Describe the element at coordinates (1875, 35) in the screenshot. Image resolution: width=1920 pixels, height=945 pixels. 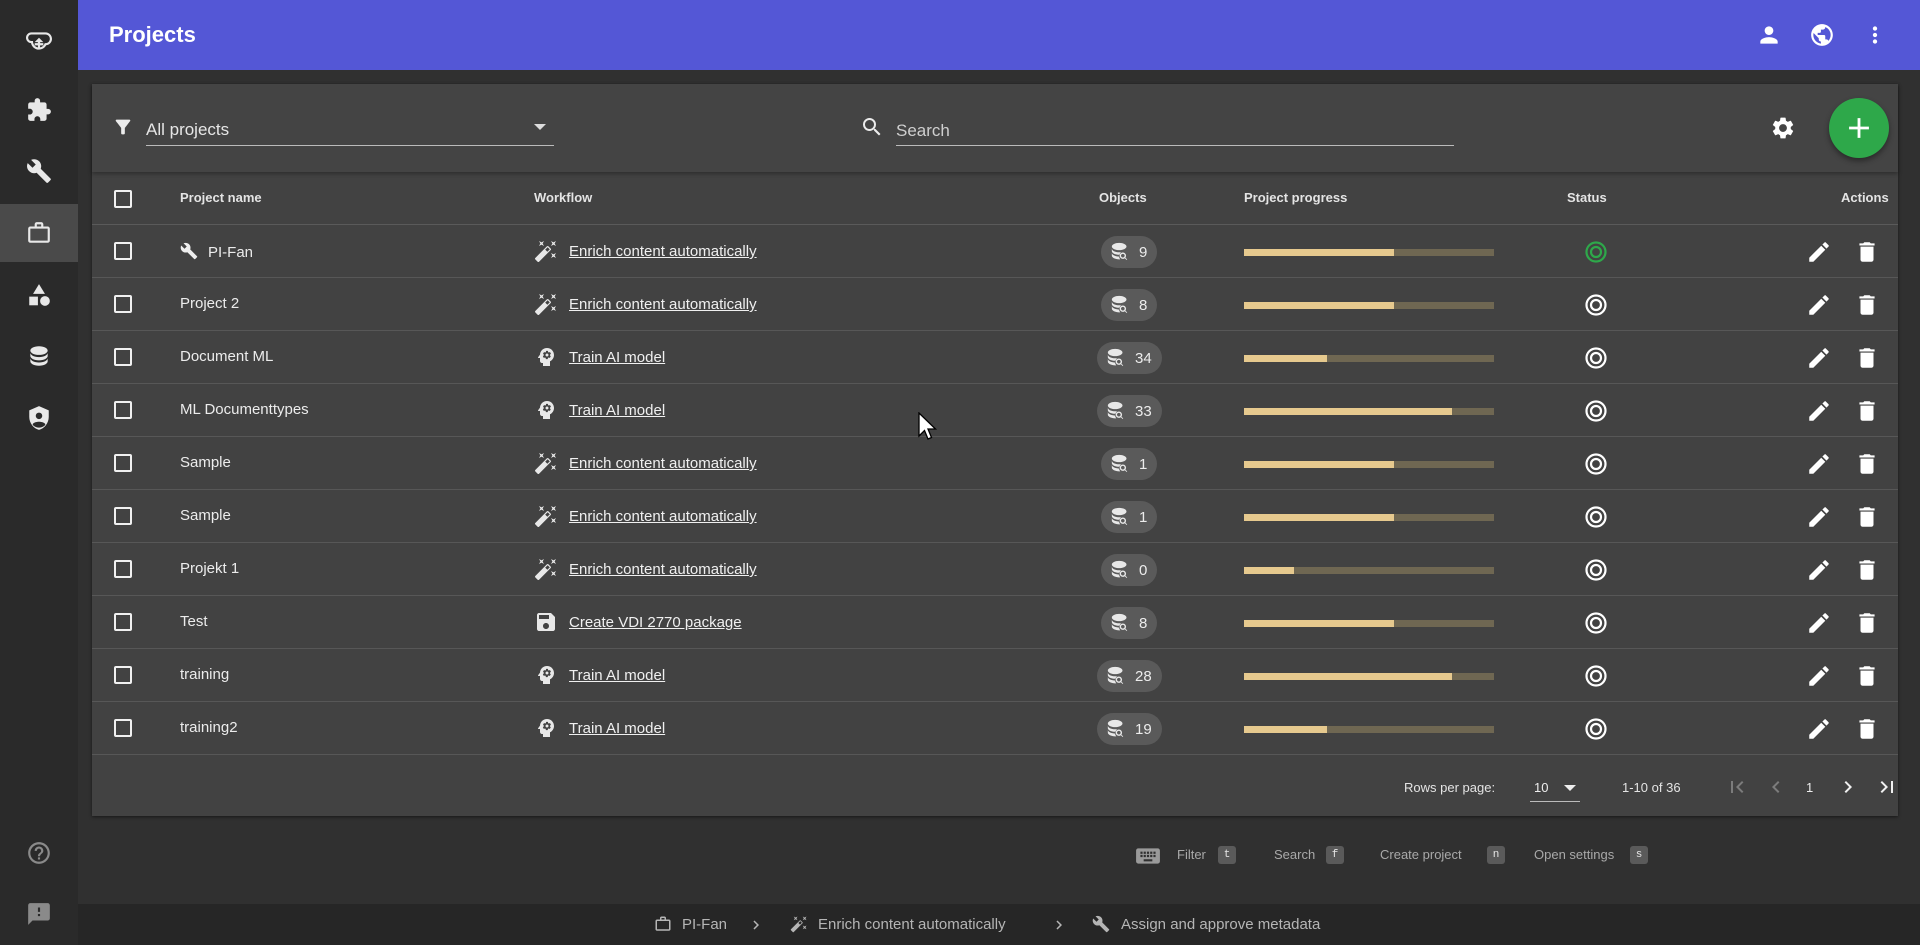
I see `more-vert-icon` at that location.